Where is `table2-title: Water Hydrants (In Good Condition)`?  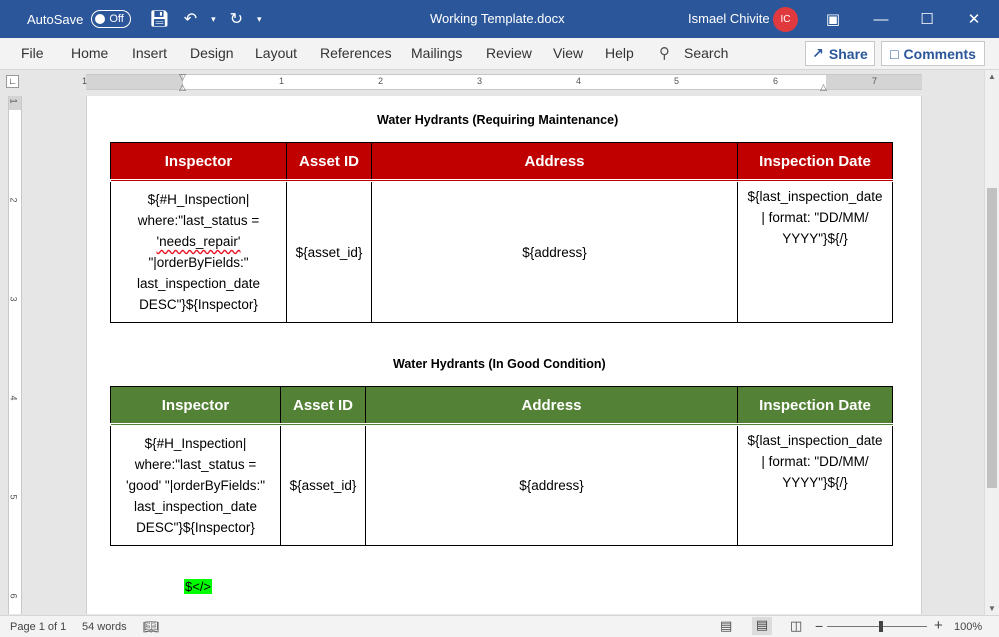 table2-title: Water Hydrants (In Good Condition) is located at coordinates (499, 364).